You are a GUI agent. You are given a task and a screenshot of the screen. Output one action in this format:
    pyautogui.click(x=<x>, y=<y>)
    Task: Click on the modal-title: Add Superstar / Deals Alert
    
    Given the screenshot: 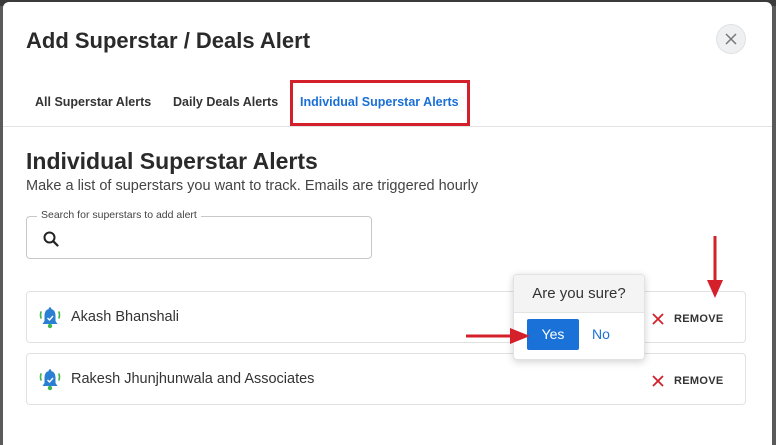 What is the action you would take?
    pyautogui.click(x=168, y=40)
    